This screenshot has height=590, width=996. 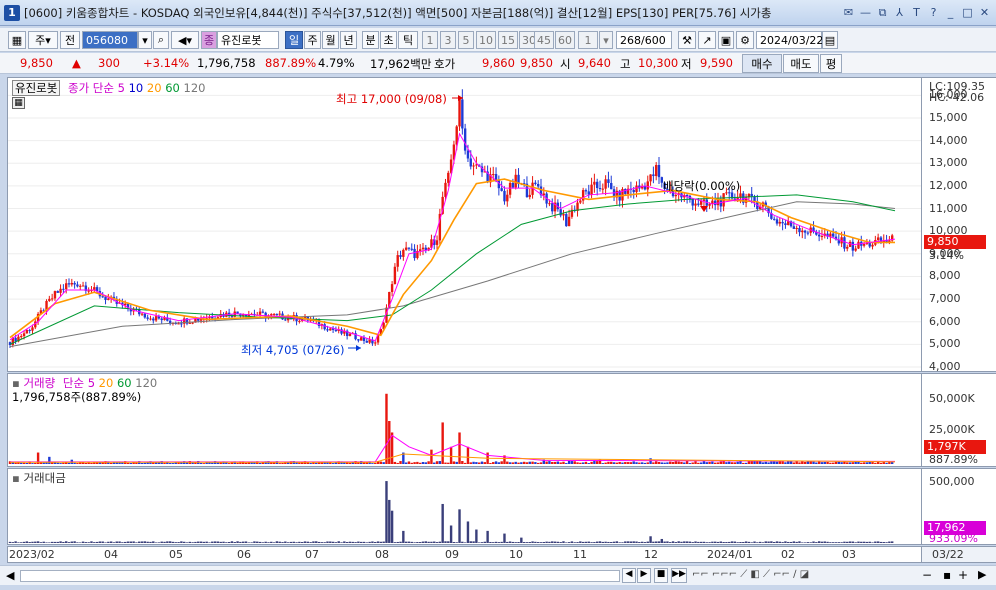 I want to click on current-rate-tag: 3.14%, so click(x=946, y=255).